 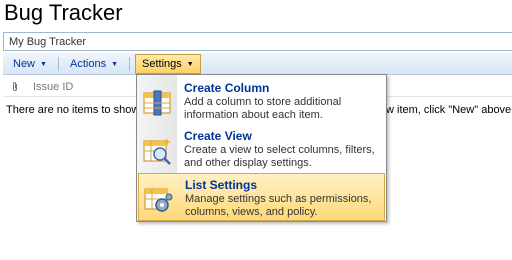 What do you see at coordinates (157, 103) in the screenshot?
I see `create-column-icon` at bounding box center [157, 103].